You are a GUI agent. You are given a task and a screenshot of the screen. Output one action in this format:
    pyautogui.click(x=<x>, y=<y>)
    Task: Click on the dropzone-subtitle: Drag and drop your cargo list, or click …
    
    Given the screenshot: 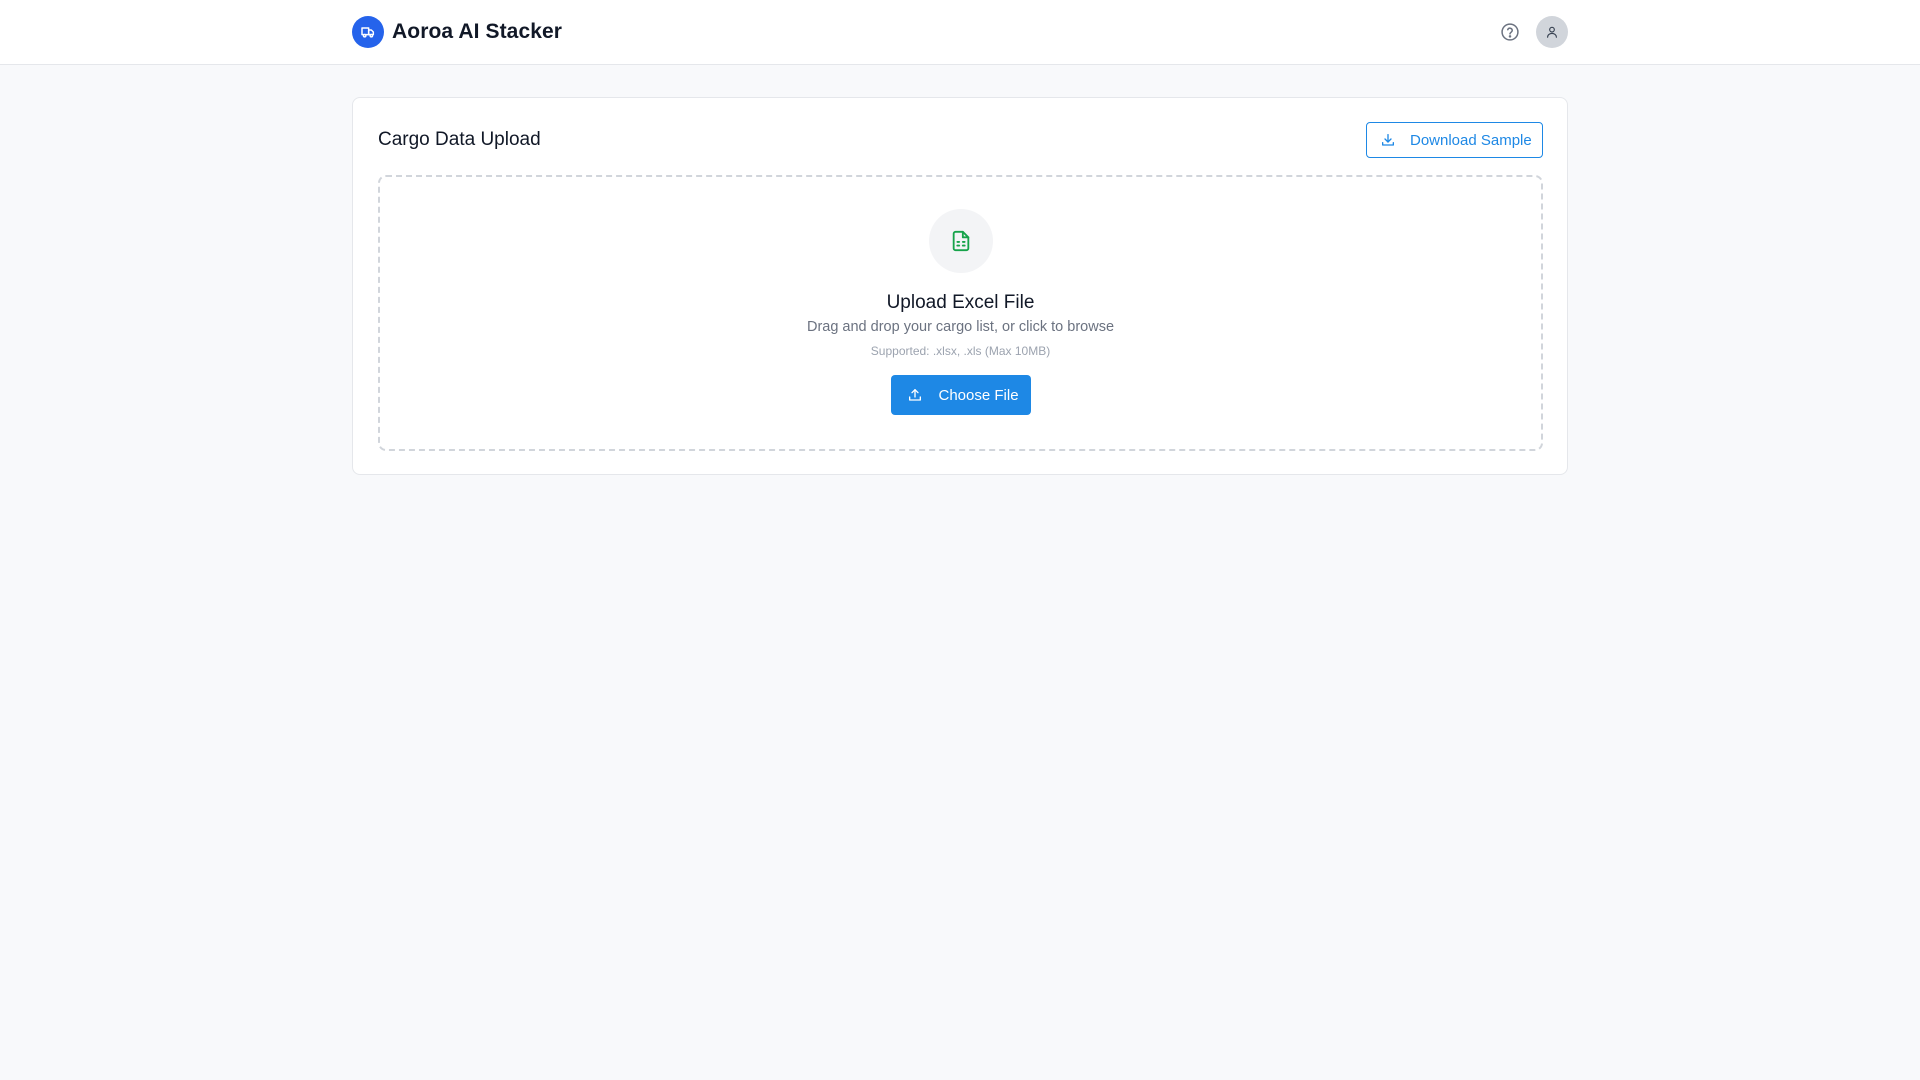 What is the action you would take?
    pyautogui.click(x=960, y=327)
    